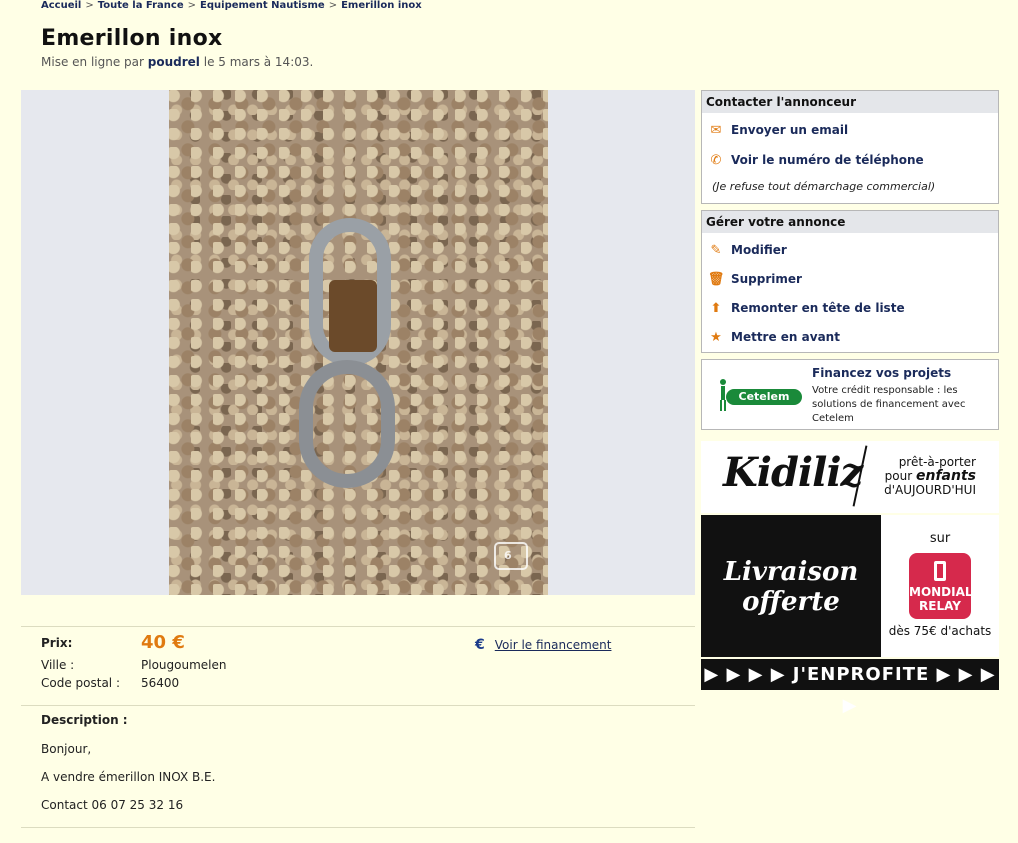 This screenshot has height=843, width=1018. What do you see at coordinates (898, 476) in the screenshot?
I see `tagline-pour: pour` at bounding box center [898, 476].